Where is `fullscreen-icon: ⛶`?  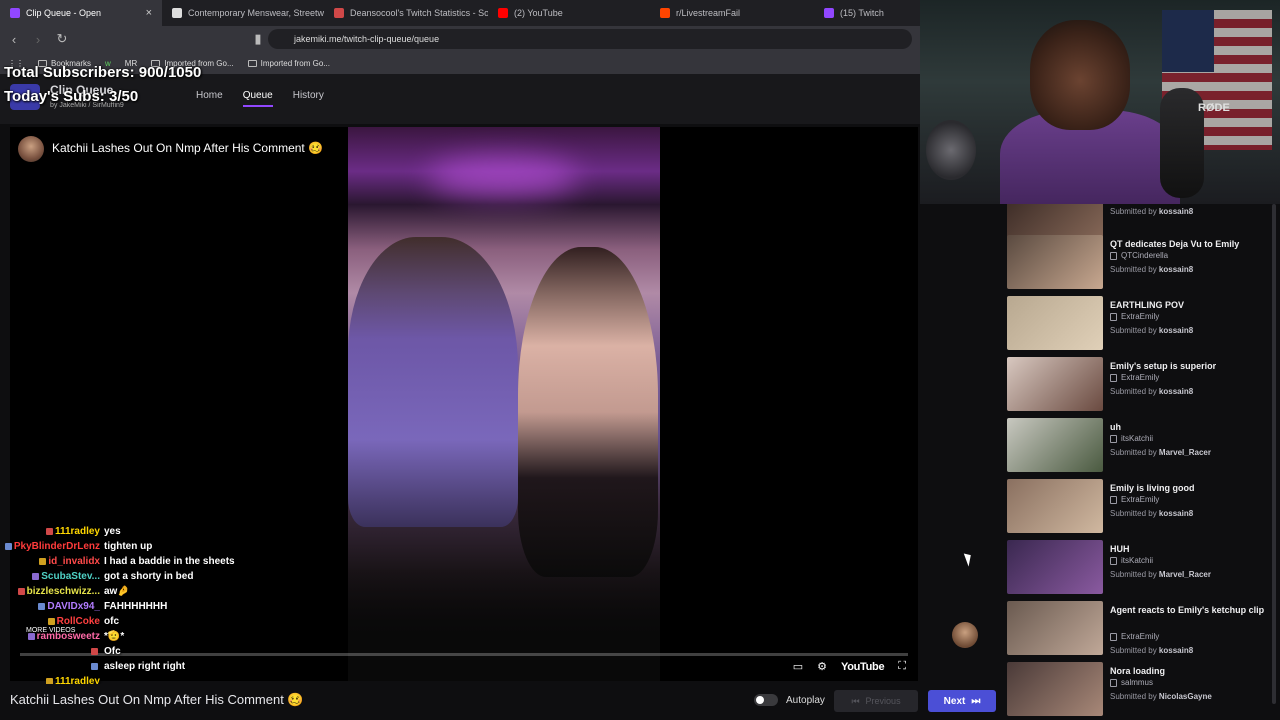
fullscreen-icon: ⛶ is located at coordinates (902, 666).